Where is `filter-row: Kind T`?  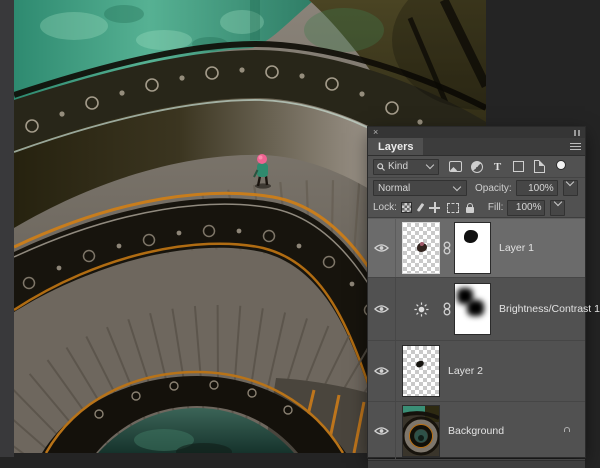 filter-row: Kind T is located at coordinates (476, 167).